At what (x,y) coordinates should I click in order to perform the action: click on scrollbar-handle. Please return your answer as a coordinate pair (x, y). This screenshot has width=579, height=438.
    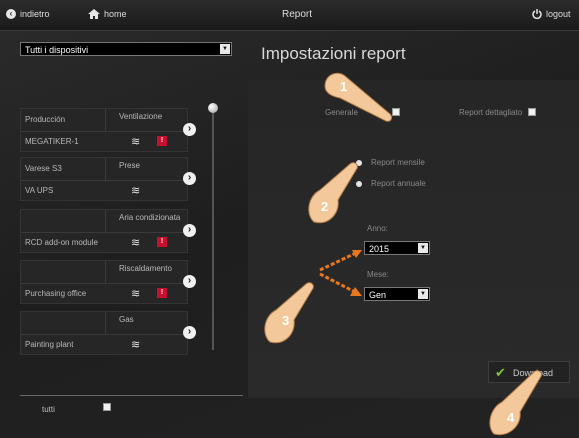
    Looking at the image, I should click on (213, 108).